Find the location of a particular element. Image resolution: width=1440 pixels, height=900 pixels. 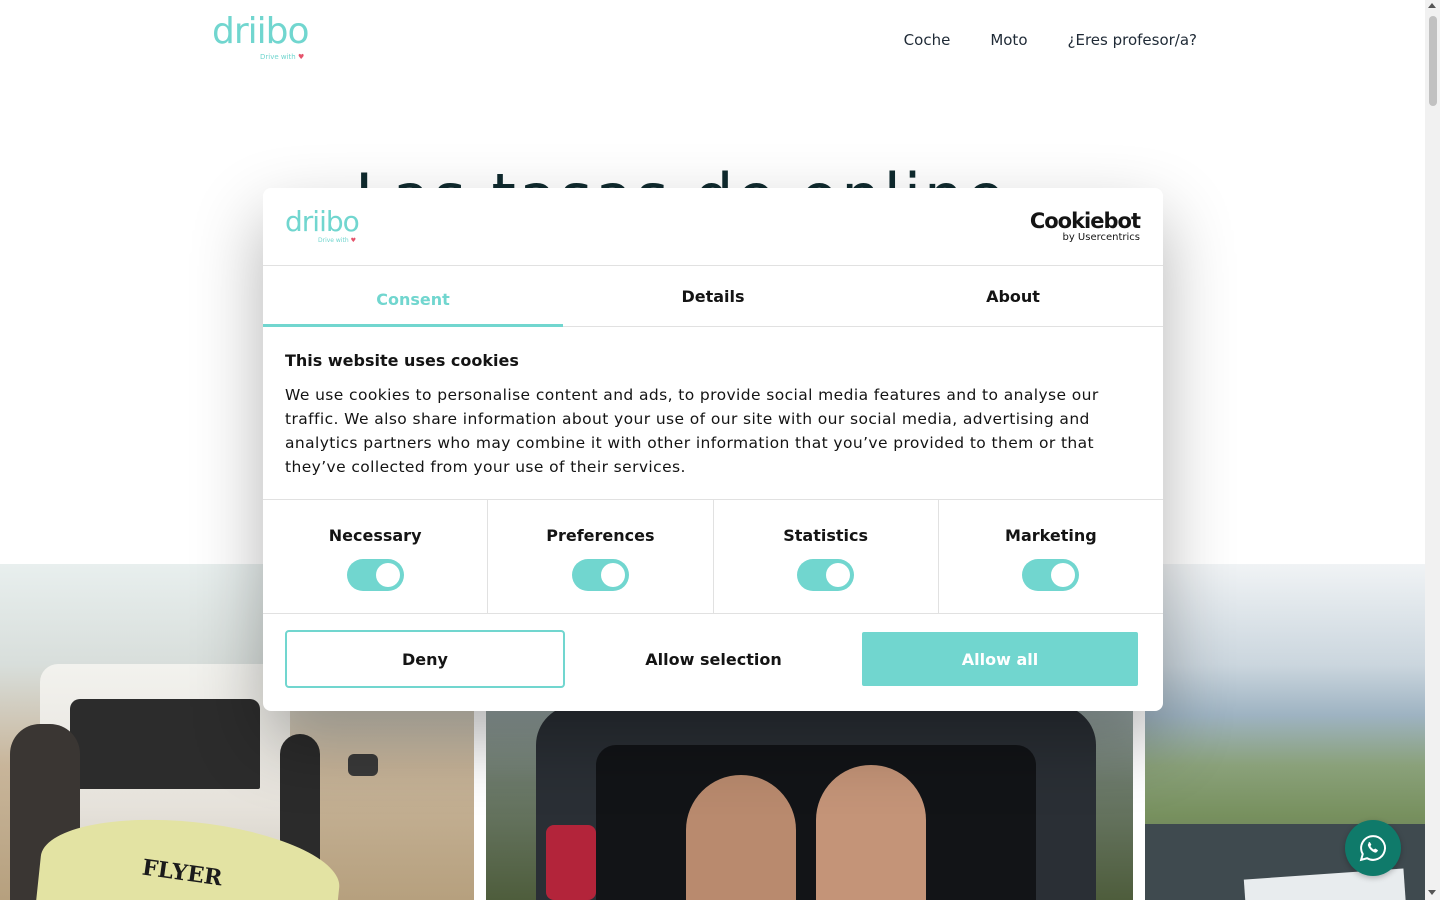

heart-icon: ♥ is located at coordinates (353, 240).